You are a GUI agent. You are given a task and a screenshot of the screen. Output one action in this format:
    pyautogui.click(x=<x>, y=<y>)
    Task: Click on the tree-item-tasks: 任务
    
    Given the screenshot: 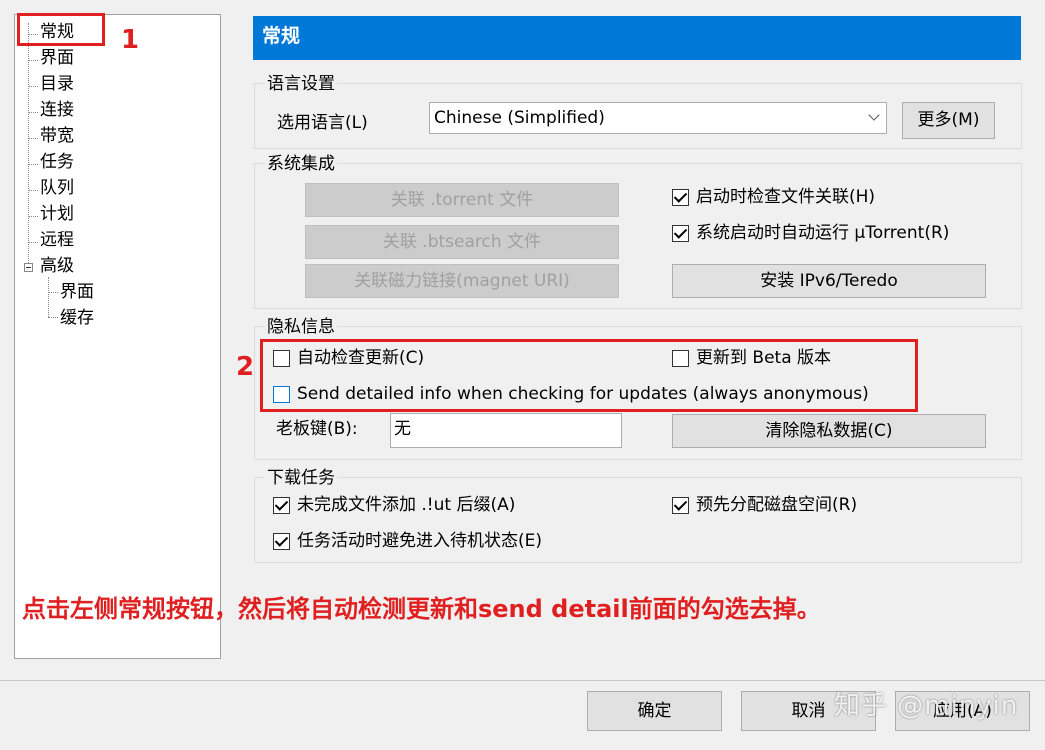 What is the action you would take?
    pyautogui.click(x=57, y=162)
    